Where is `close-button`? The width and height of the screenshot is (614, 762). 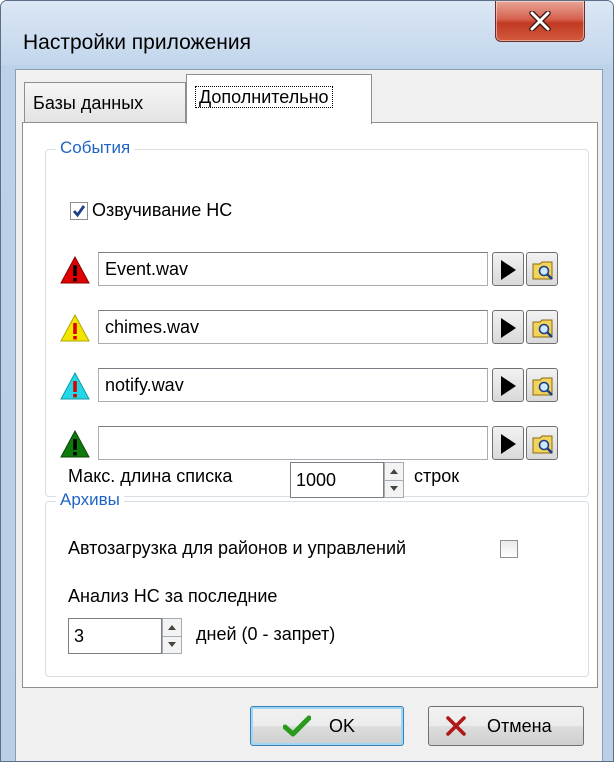 close-button is located at coordinates (540, 21).